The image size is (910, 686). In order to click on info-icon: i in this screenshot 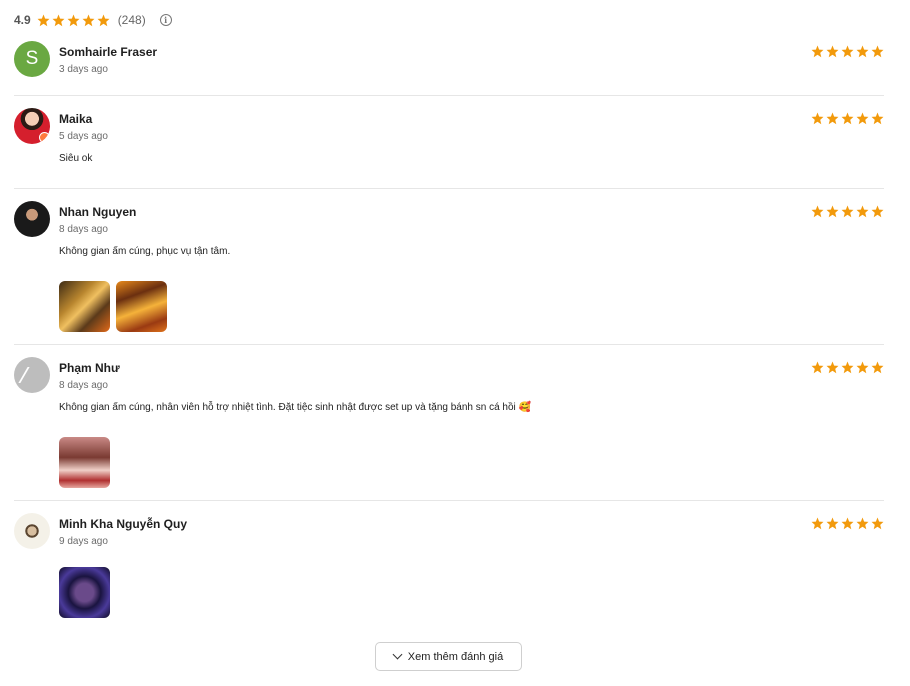, I will do `click(165, 20)`.